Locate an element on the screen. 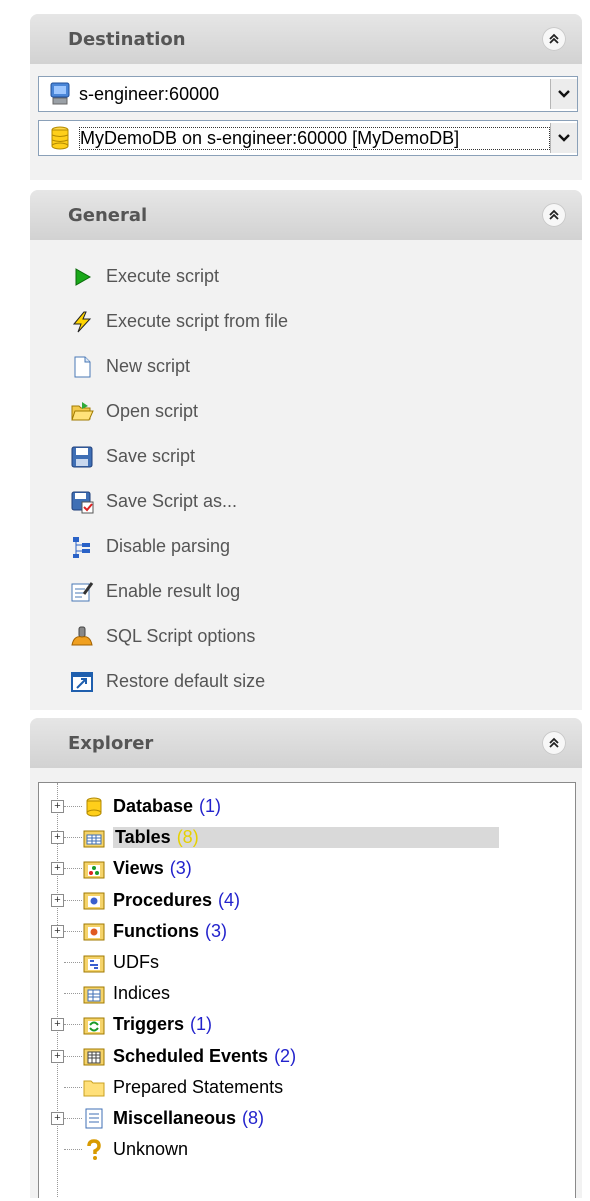 The width and height of the screenshot is (590, 1201). tree-node-functions: + Functions (3) is located at coordinates (307, 931).